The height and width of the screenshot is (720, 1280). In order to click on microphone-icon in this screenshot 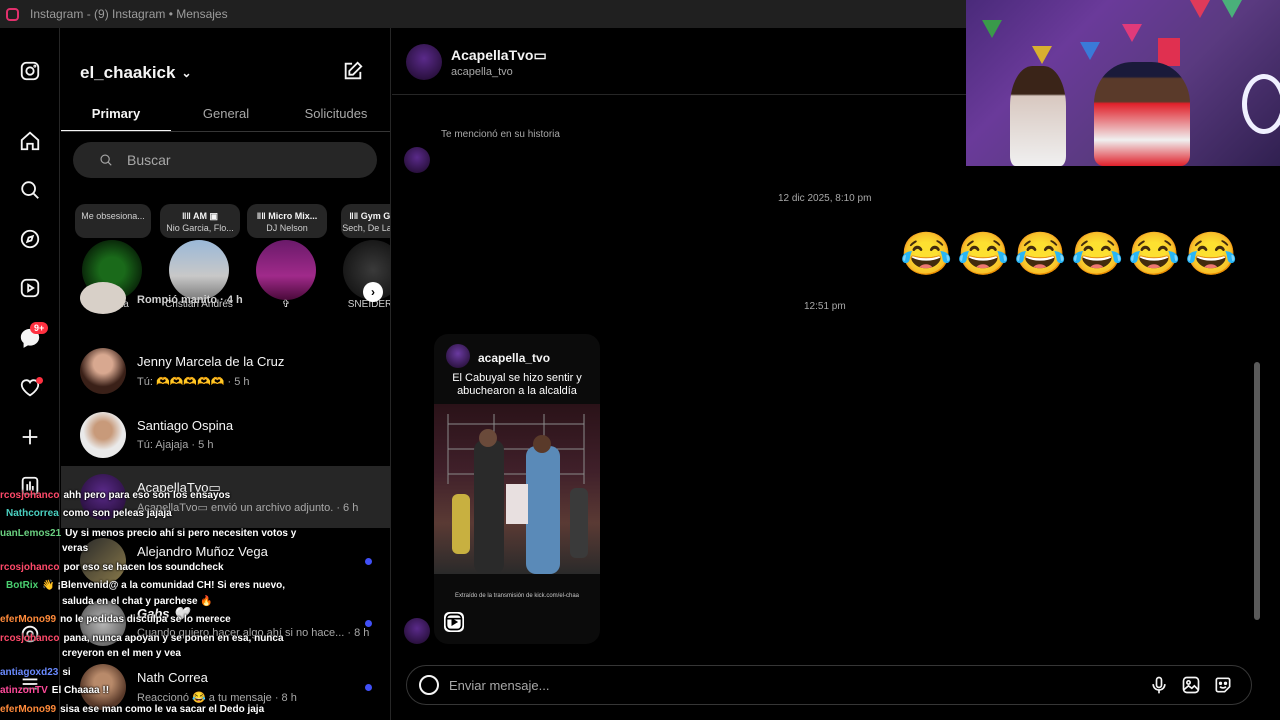, I will do `click(1160, 686)`.